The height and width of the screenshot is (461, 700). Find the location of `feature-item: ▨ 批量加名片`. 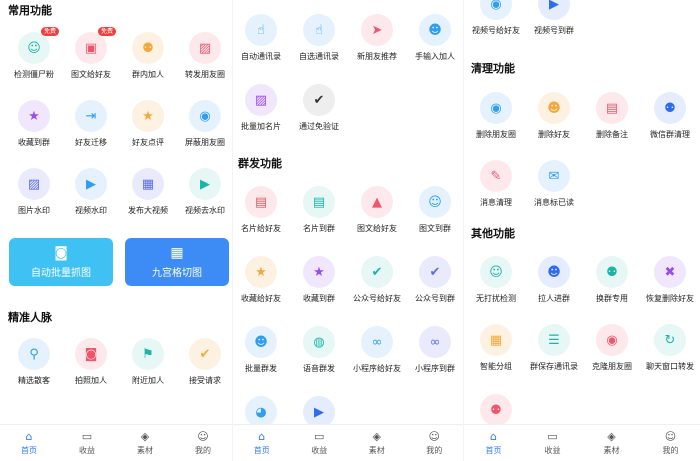

feature-item: ▨ 批量加名片 is located at coordinates (262, 108).